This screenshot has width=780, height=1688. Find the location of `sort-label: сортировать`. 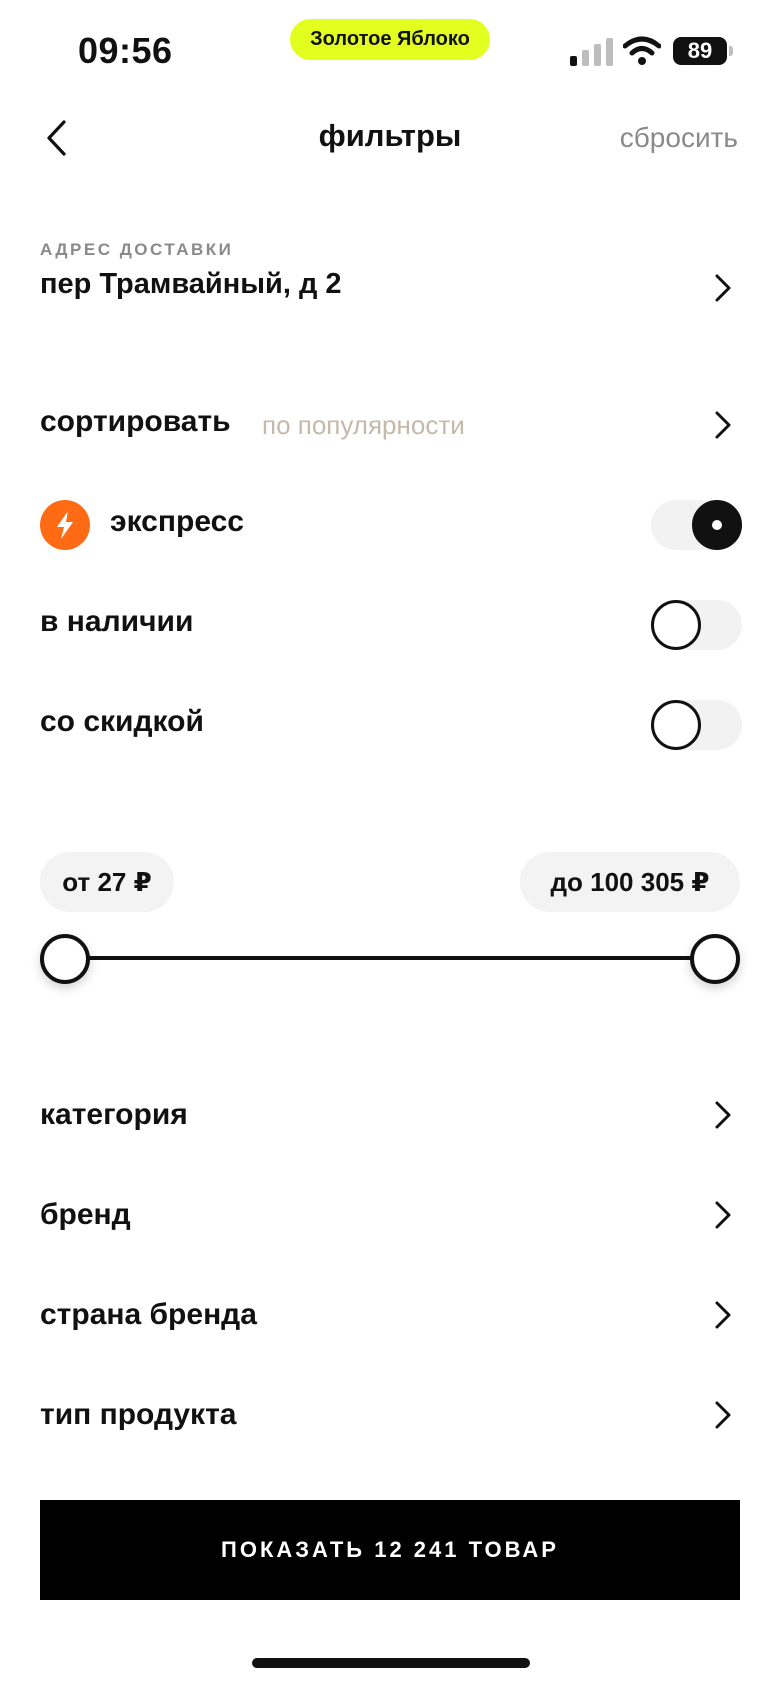

sort-label: сортировать is located at coordinates (135, 421).